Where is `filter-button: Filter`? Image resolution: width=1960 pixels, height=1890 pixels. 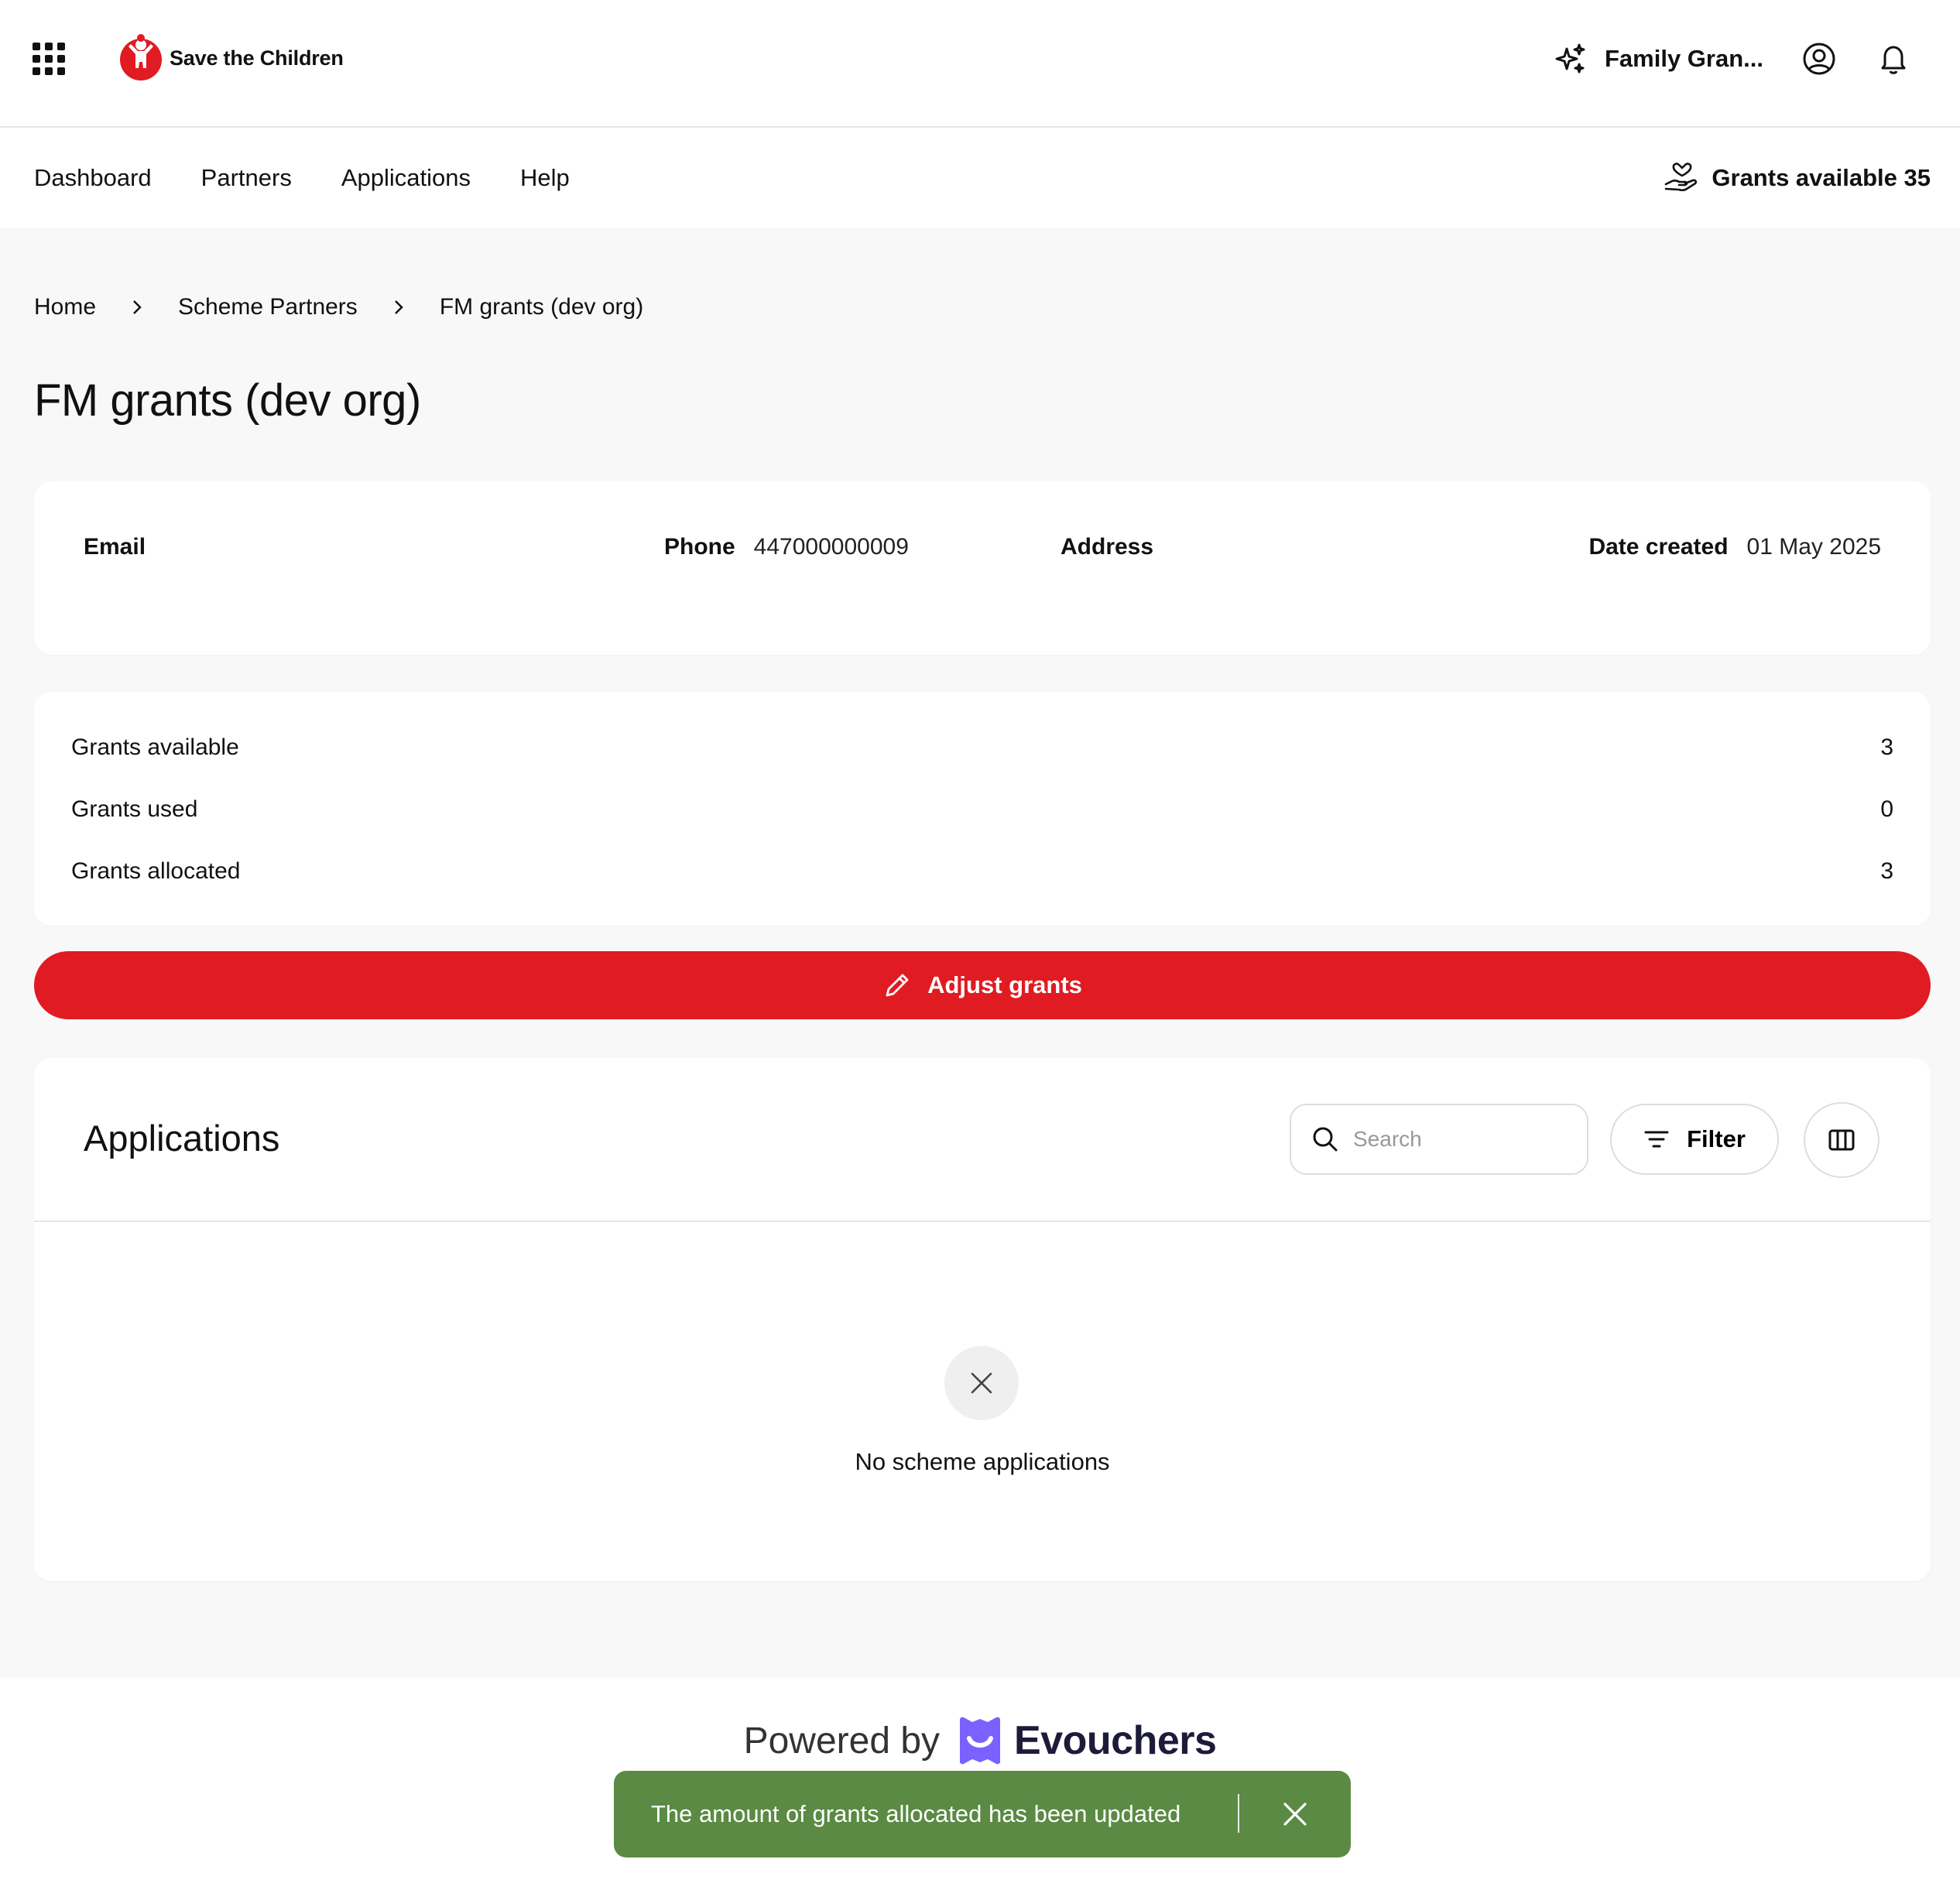
filter-button: Filter is located at coordinates (1694, 1139).